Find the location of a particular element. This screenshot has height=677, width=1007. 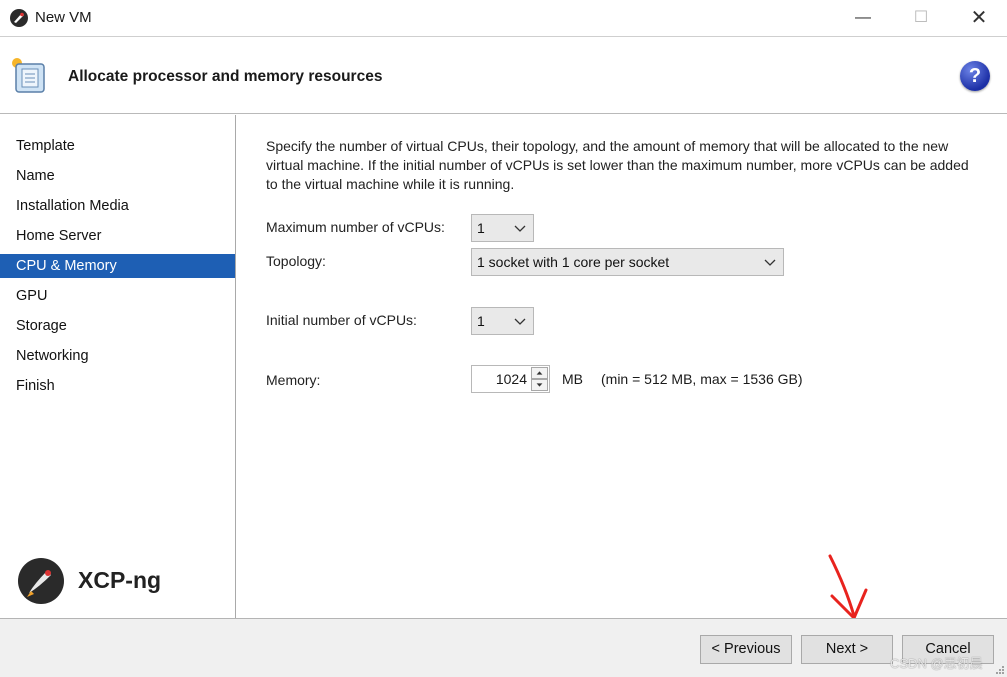

memory-range-hint: (min = 512 MB, max = 1536 GB) is located at coordinates (702, 379).